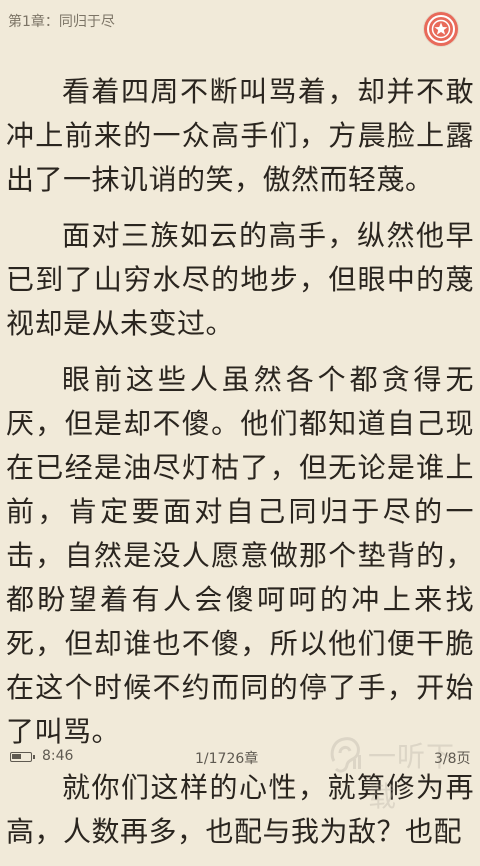  What do you see at coordinates (240, 279) in the screenshot?
I see `paragraph: 面对三族如云的高手，纵然他早已到了山穷水尽的地步，但眼中的蔑视却是从未变过。` at bounding box center [240, 279].